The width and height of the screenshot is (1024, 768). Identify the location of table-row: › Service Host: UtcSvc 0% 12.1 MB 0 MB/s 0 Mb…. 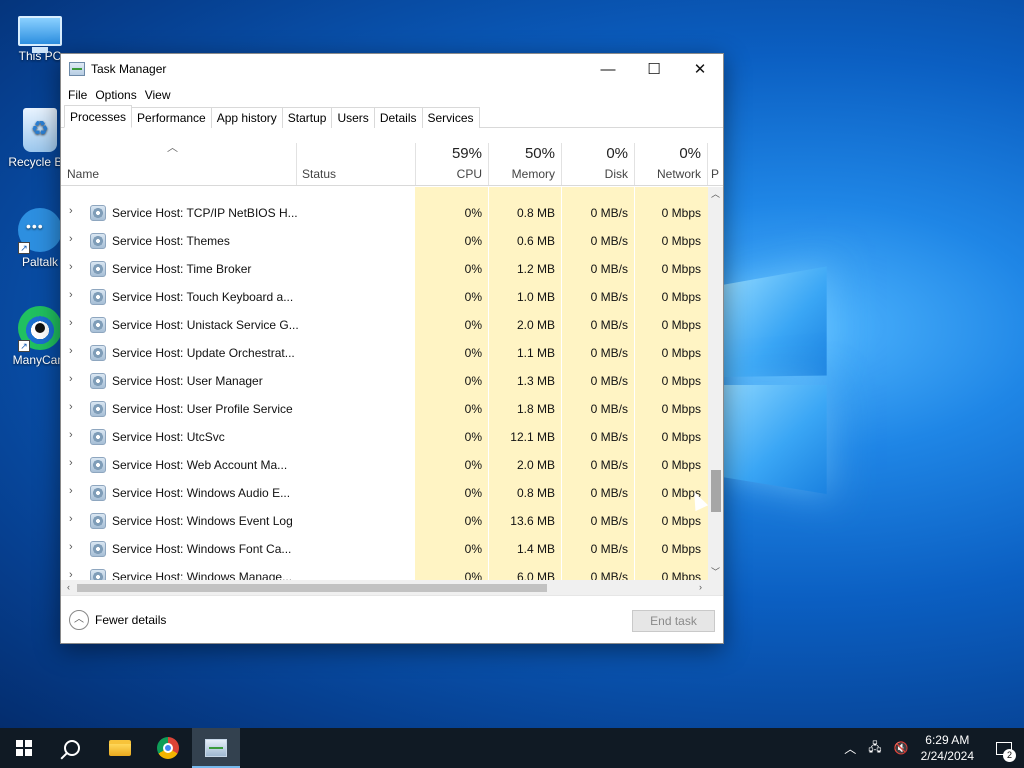
(384, 437).